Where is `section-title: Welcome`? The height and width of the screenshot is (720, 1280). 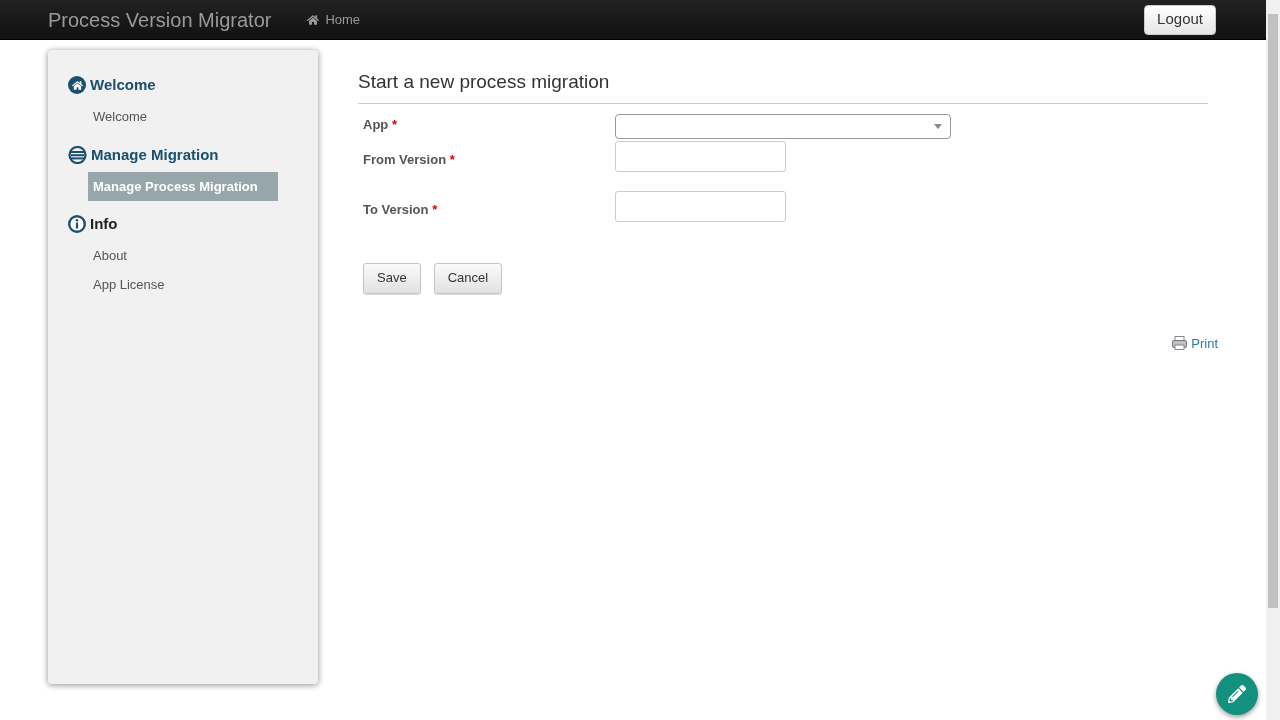
section-title: Welcome is located at coordinates (123, 85).